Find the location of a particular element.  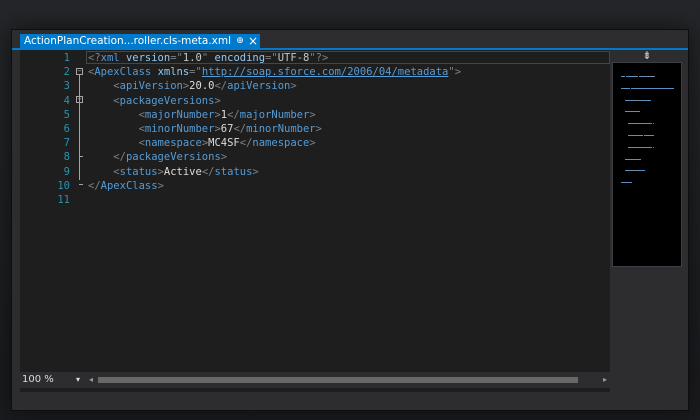

code-token: UTF-8 is located at coordinates (293, 58).